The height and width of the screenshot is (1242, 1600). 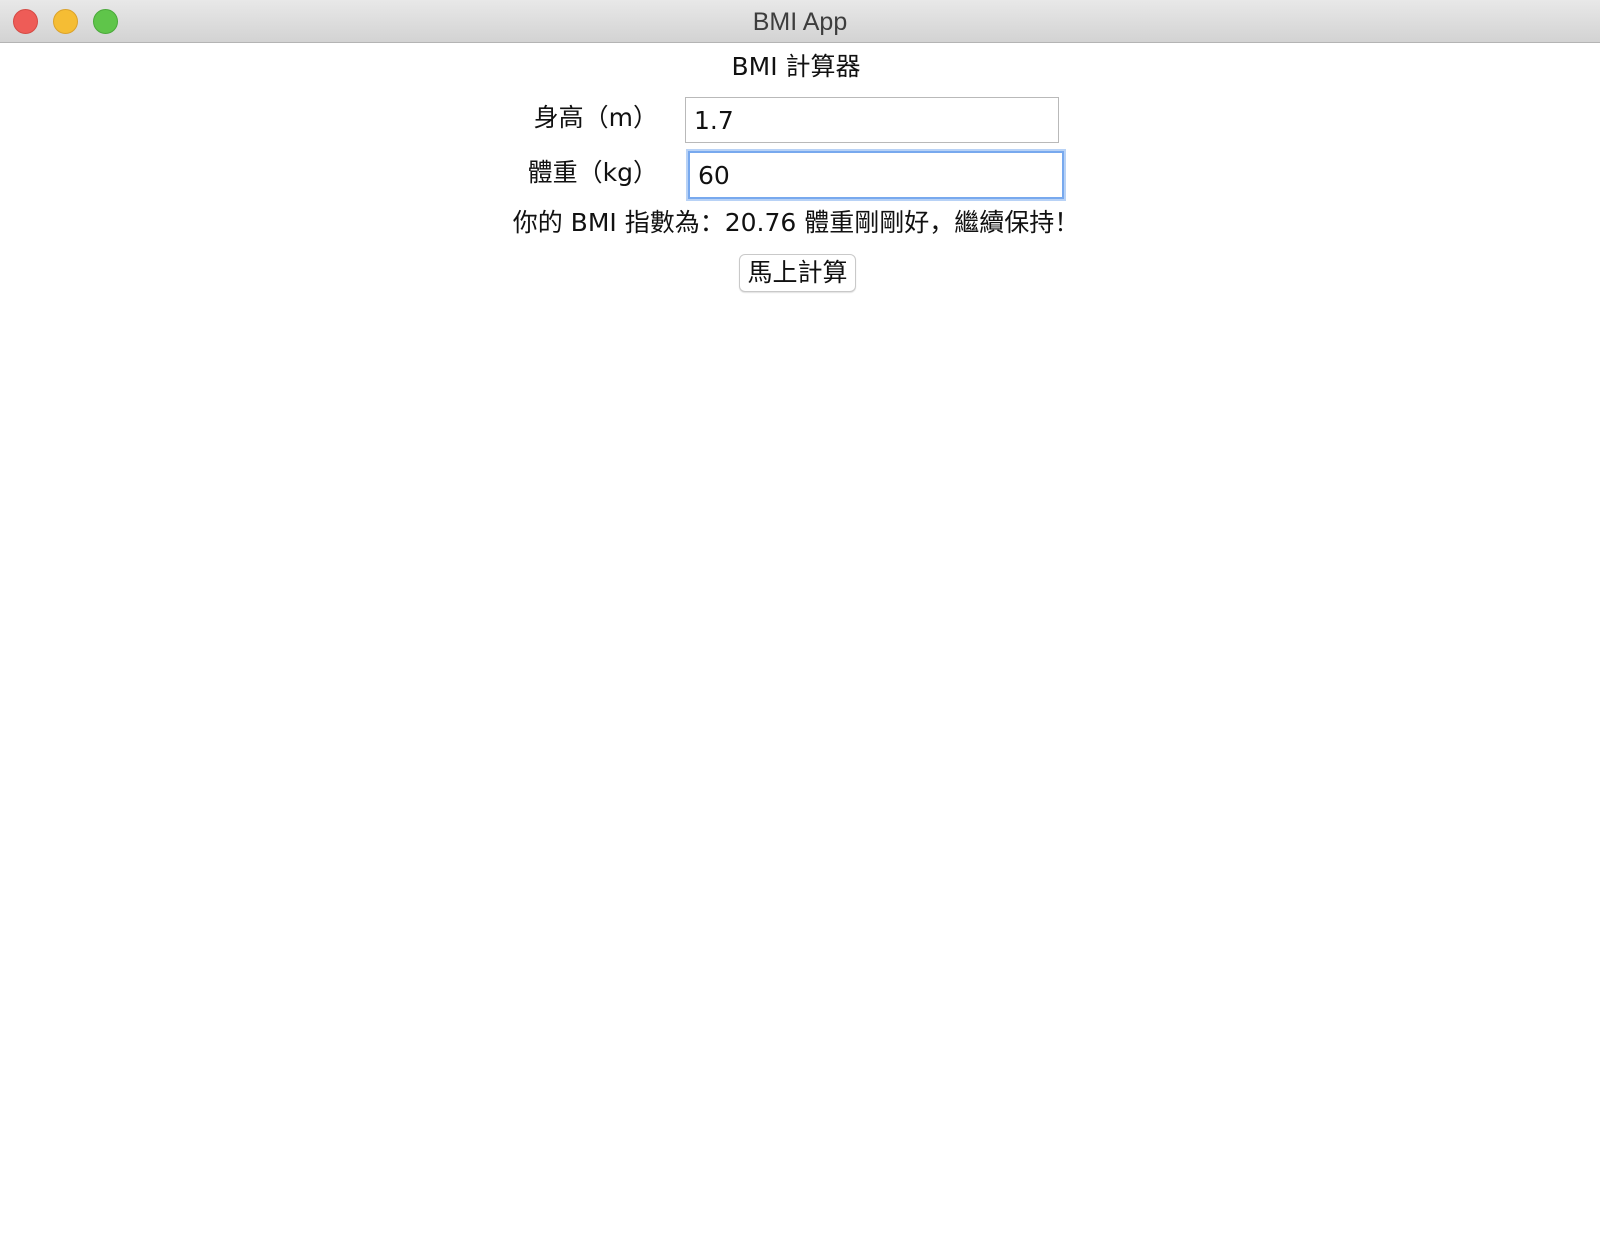 What do you see at coordinates (592, 172) in the screenshot?
I see `weight-label: 體重（kg）` at bounding box center [592, 172].